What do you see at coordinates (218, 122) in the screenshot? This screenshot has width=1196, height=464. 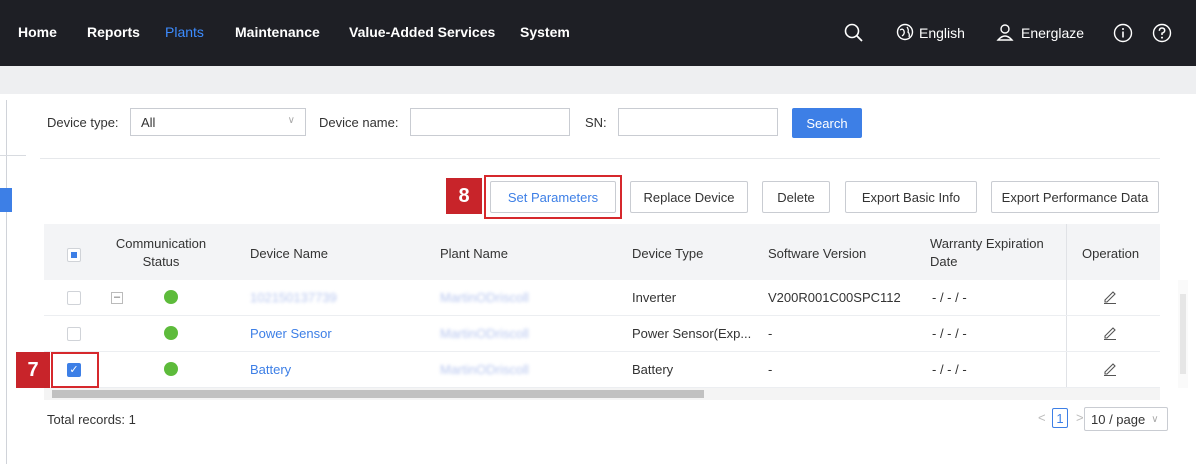 I see `device-type-select: All ∨` at bounding box center [218, 122].